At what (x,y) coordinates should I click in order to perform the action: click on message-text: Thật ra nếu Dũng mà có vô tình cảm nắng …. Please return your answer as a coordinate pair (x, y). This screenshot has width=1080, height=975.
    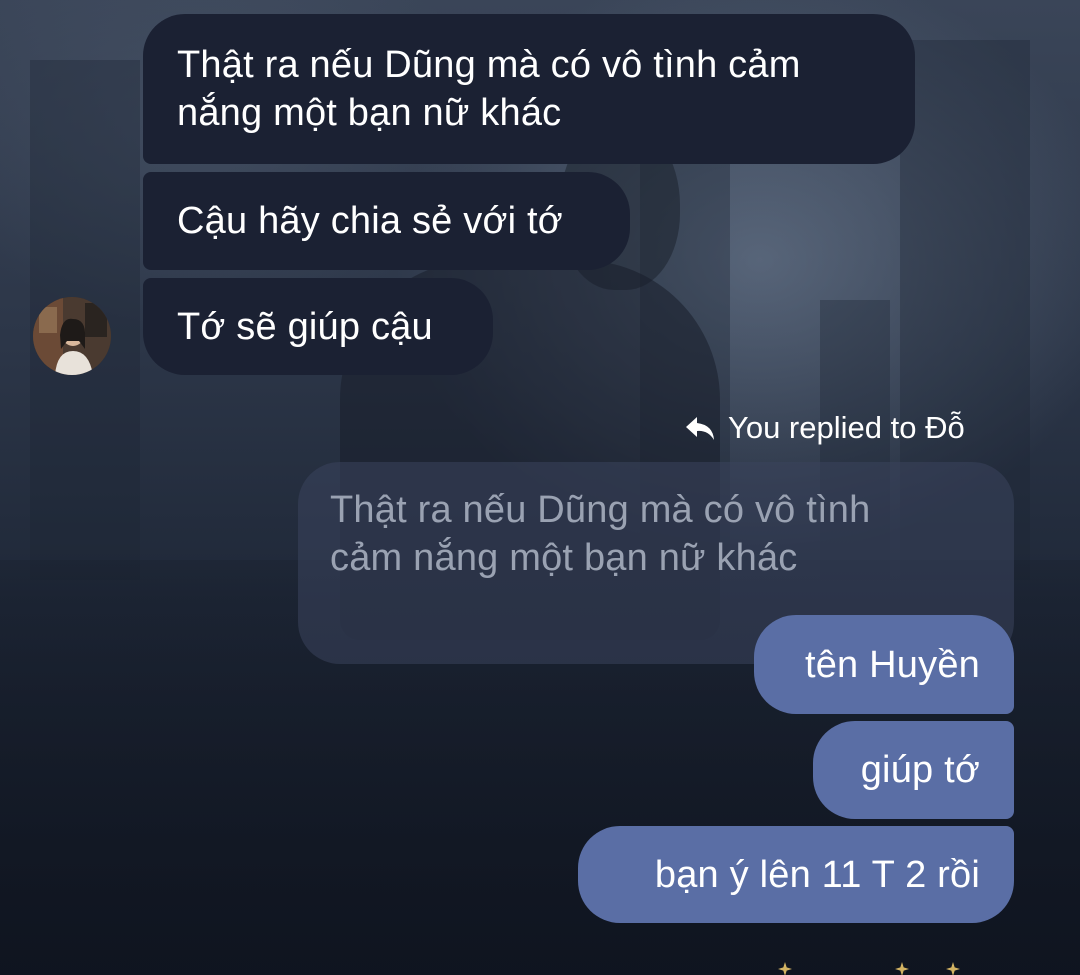
    Looking at the image, I should click on (489, 89).